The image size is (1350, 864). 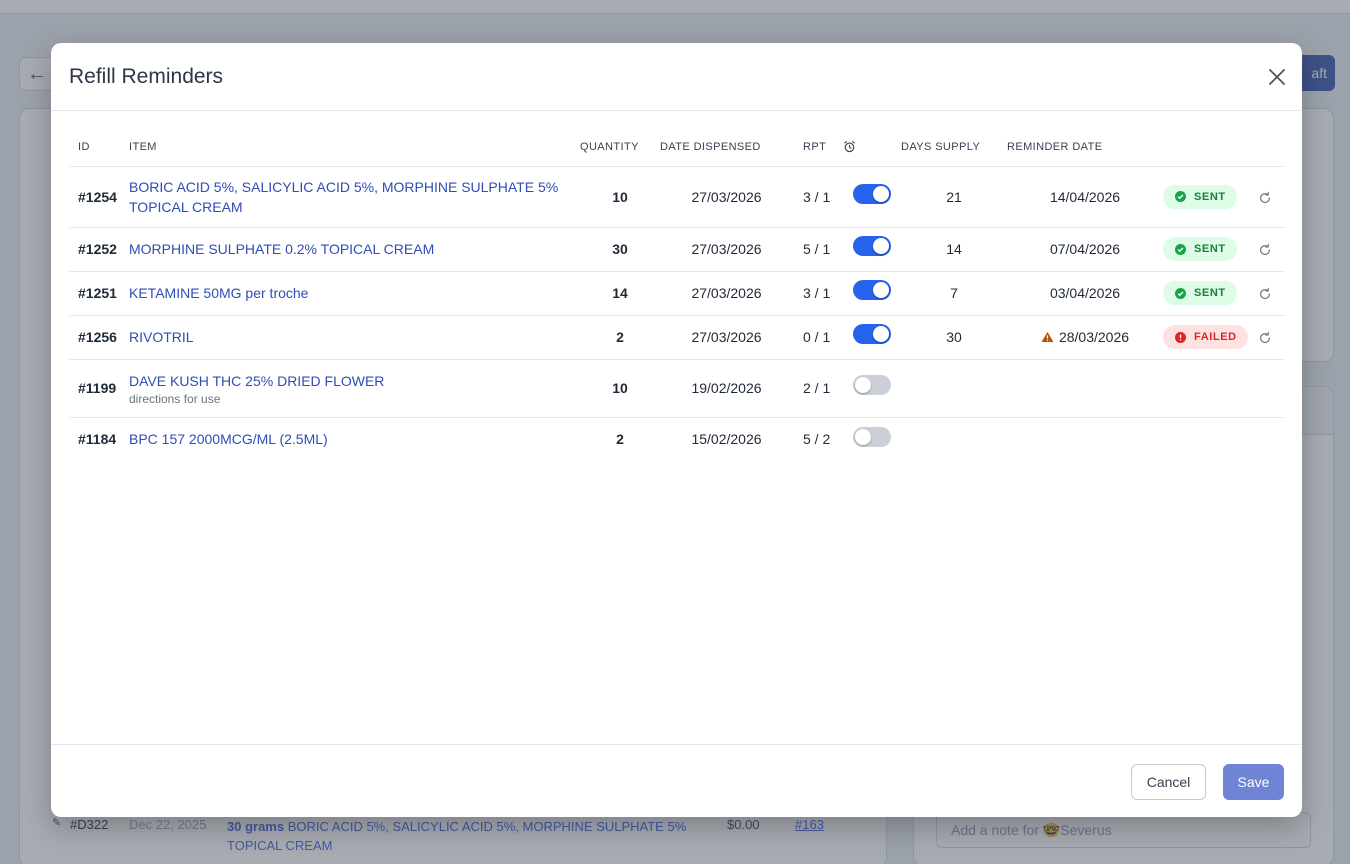 I want to click on row-rpt: 0 / 1, so click(x=818, y=337).